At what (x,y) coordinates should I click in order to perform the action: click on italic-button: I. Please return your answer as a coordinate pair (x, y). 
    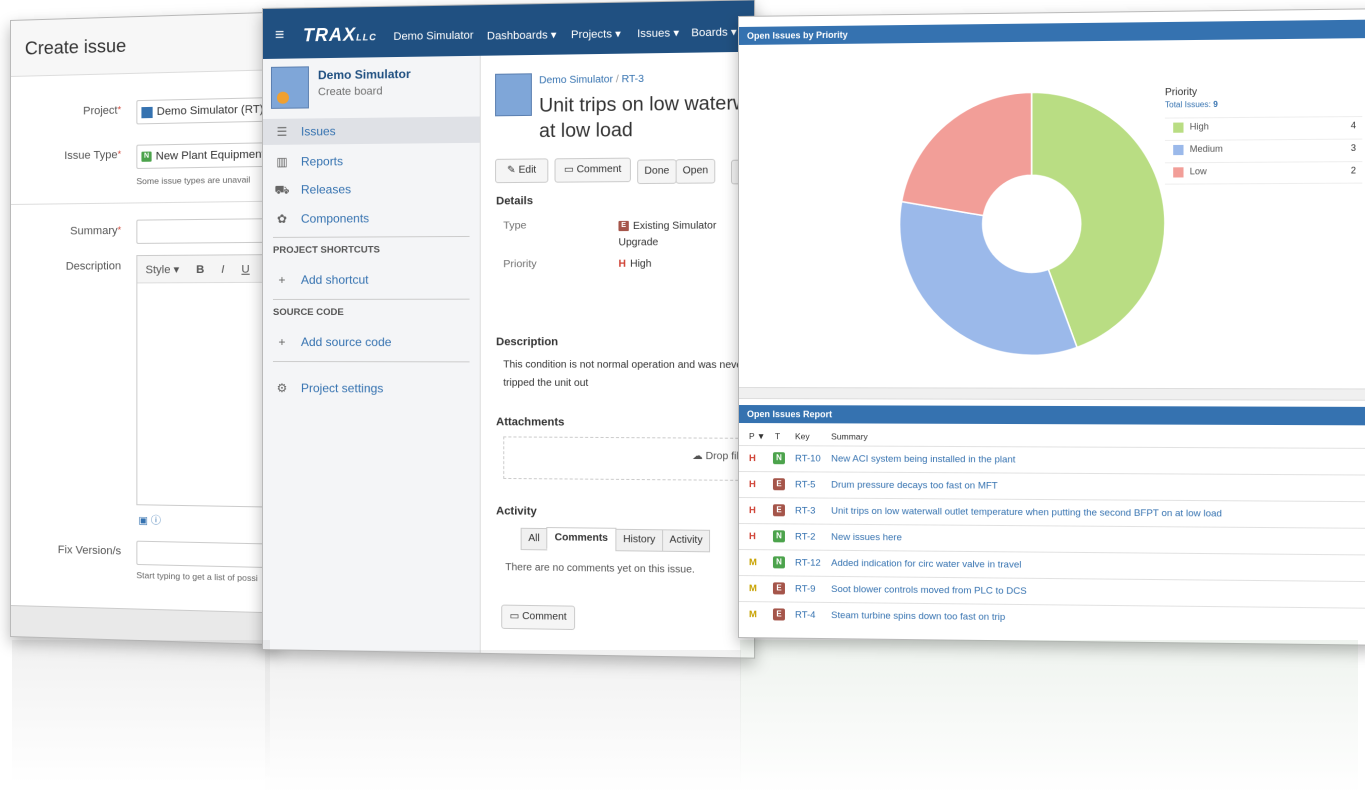
    Looking at the image, I should click on (222, 269).